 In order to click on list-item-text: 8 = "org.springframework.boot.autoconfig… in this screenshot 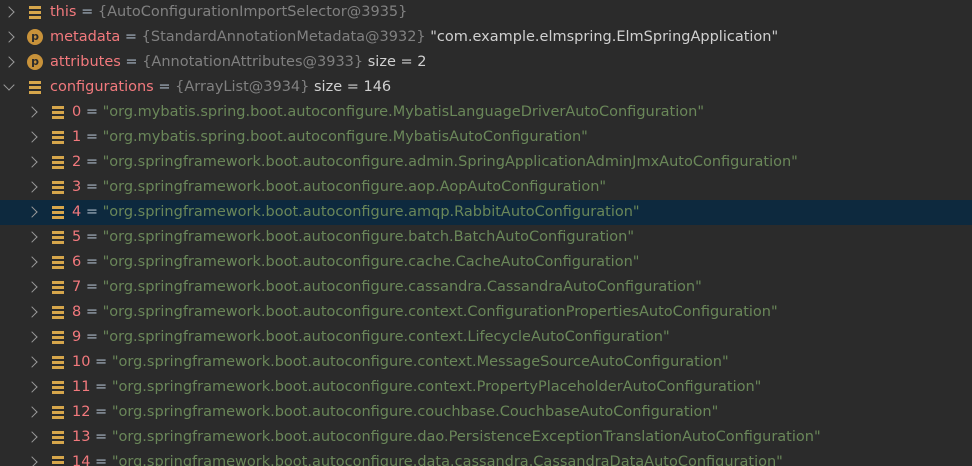, I will do `click(425, 312)`.